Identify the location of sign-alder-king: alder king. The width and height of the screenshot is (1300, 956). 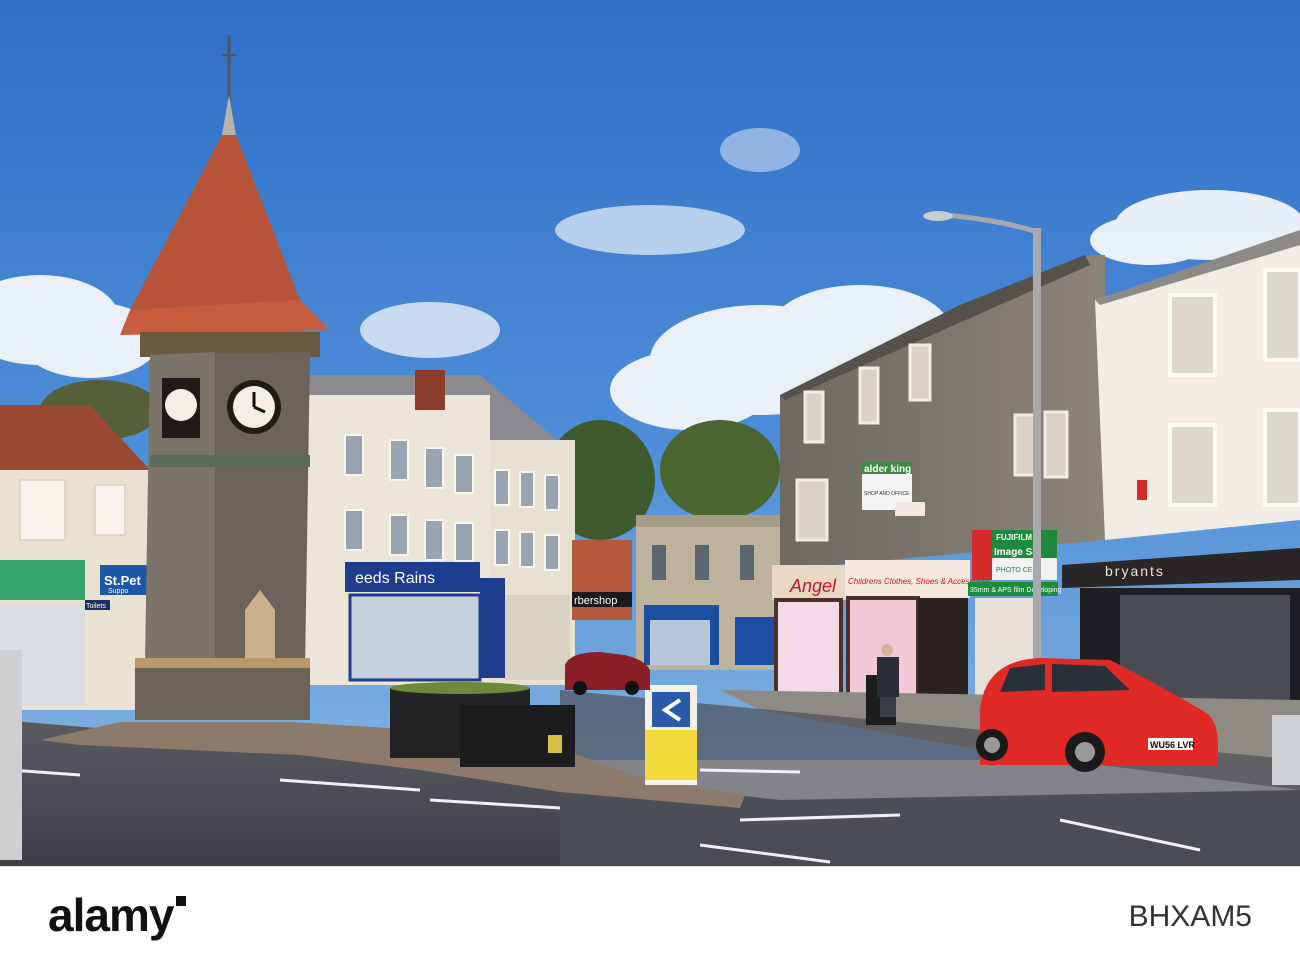
(887, 469).